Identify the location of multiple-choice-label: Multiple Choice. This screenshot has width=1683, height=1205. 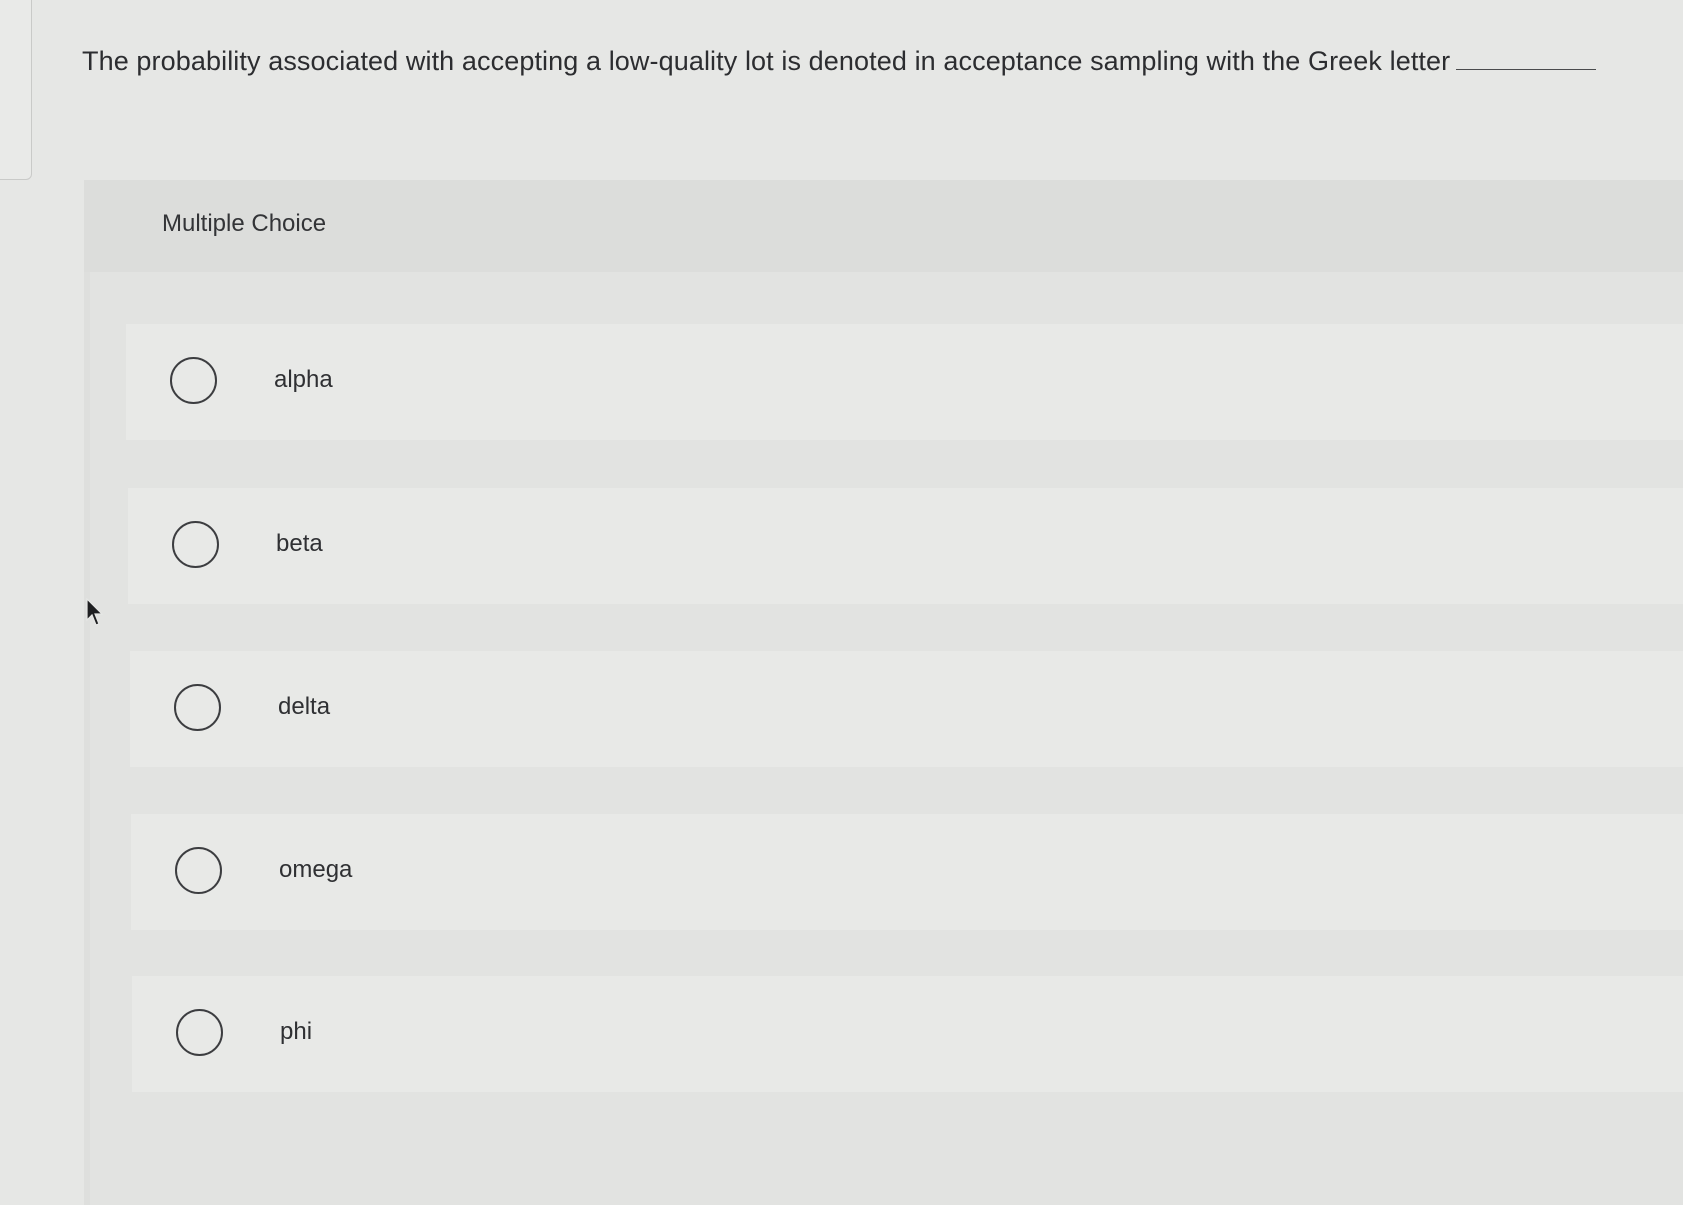
(244, 223).